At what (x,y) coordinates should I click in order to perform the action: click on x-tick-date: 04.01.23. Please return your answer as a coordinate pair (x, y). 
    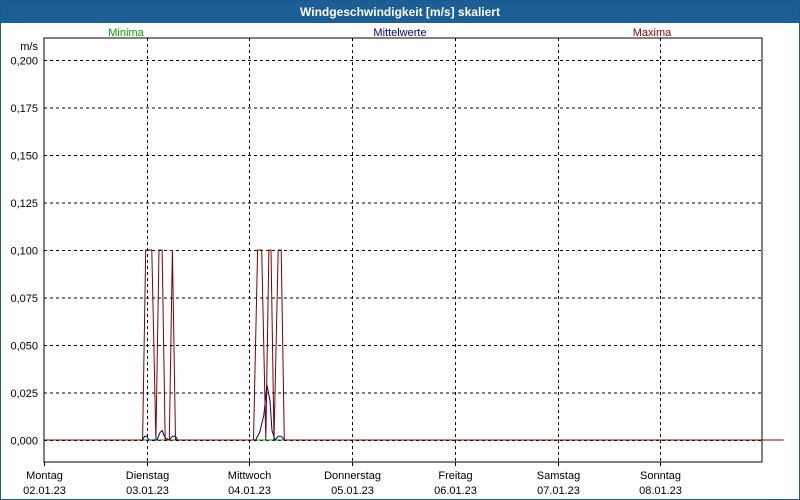
    Looking at the image, I should click on (249, 491).